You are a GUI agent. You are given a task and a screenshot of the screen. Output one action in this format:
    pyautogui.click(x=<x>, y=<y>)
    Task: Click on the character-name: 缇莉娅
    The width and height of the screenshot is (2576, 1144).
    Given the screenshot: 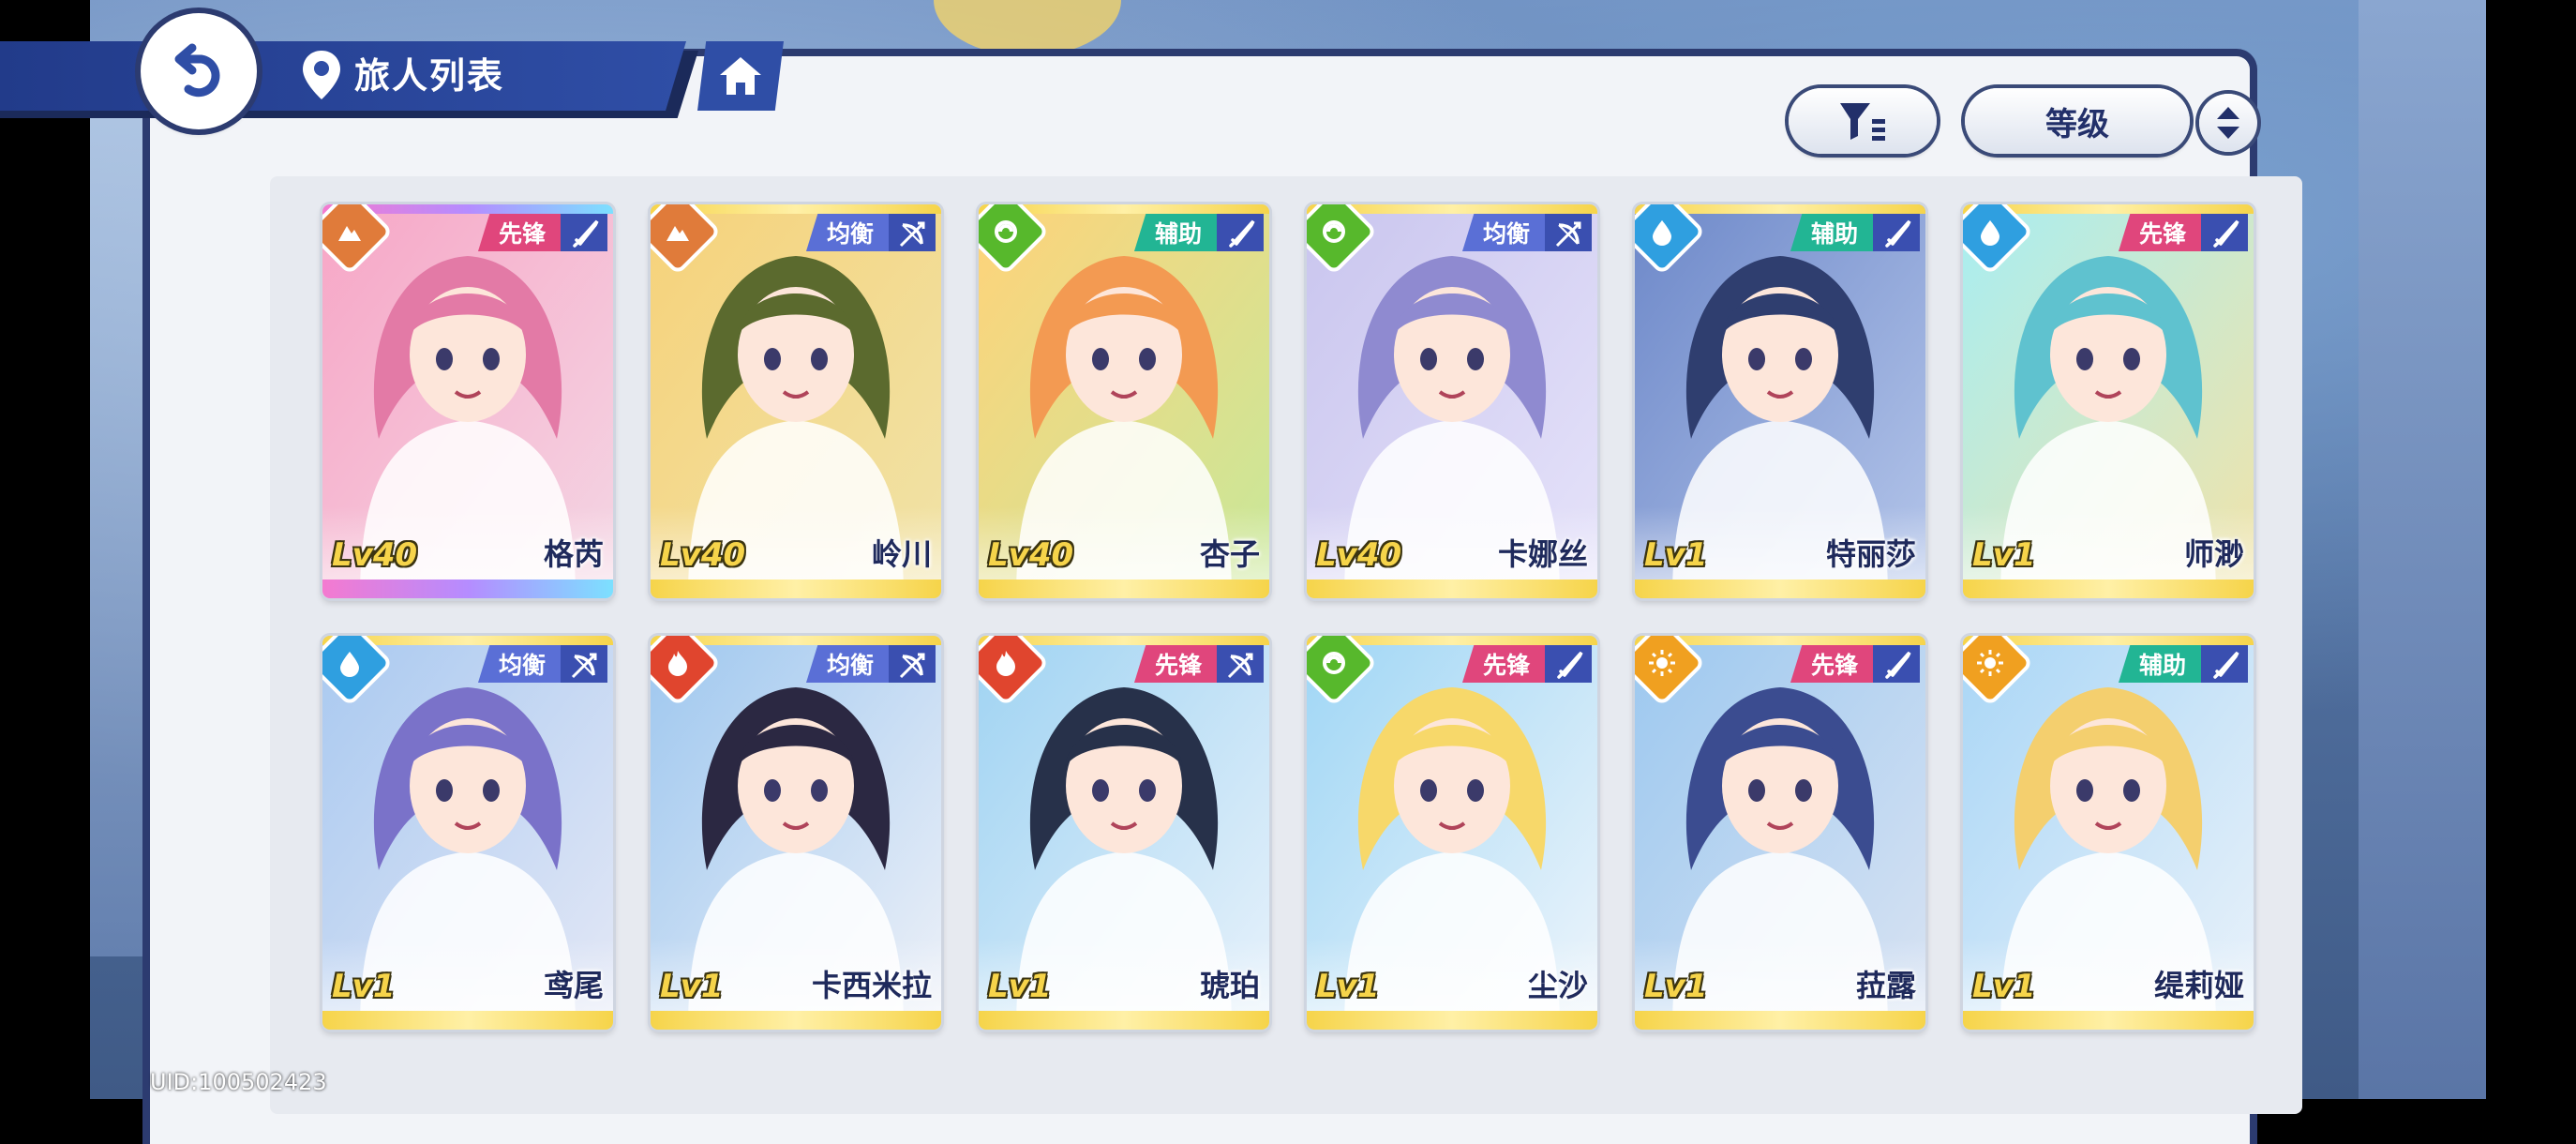 What is the action you would take?
    pyautogui.click(x=2199, y=985)
    